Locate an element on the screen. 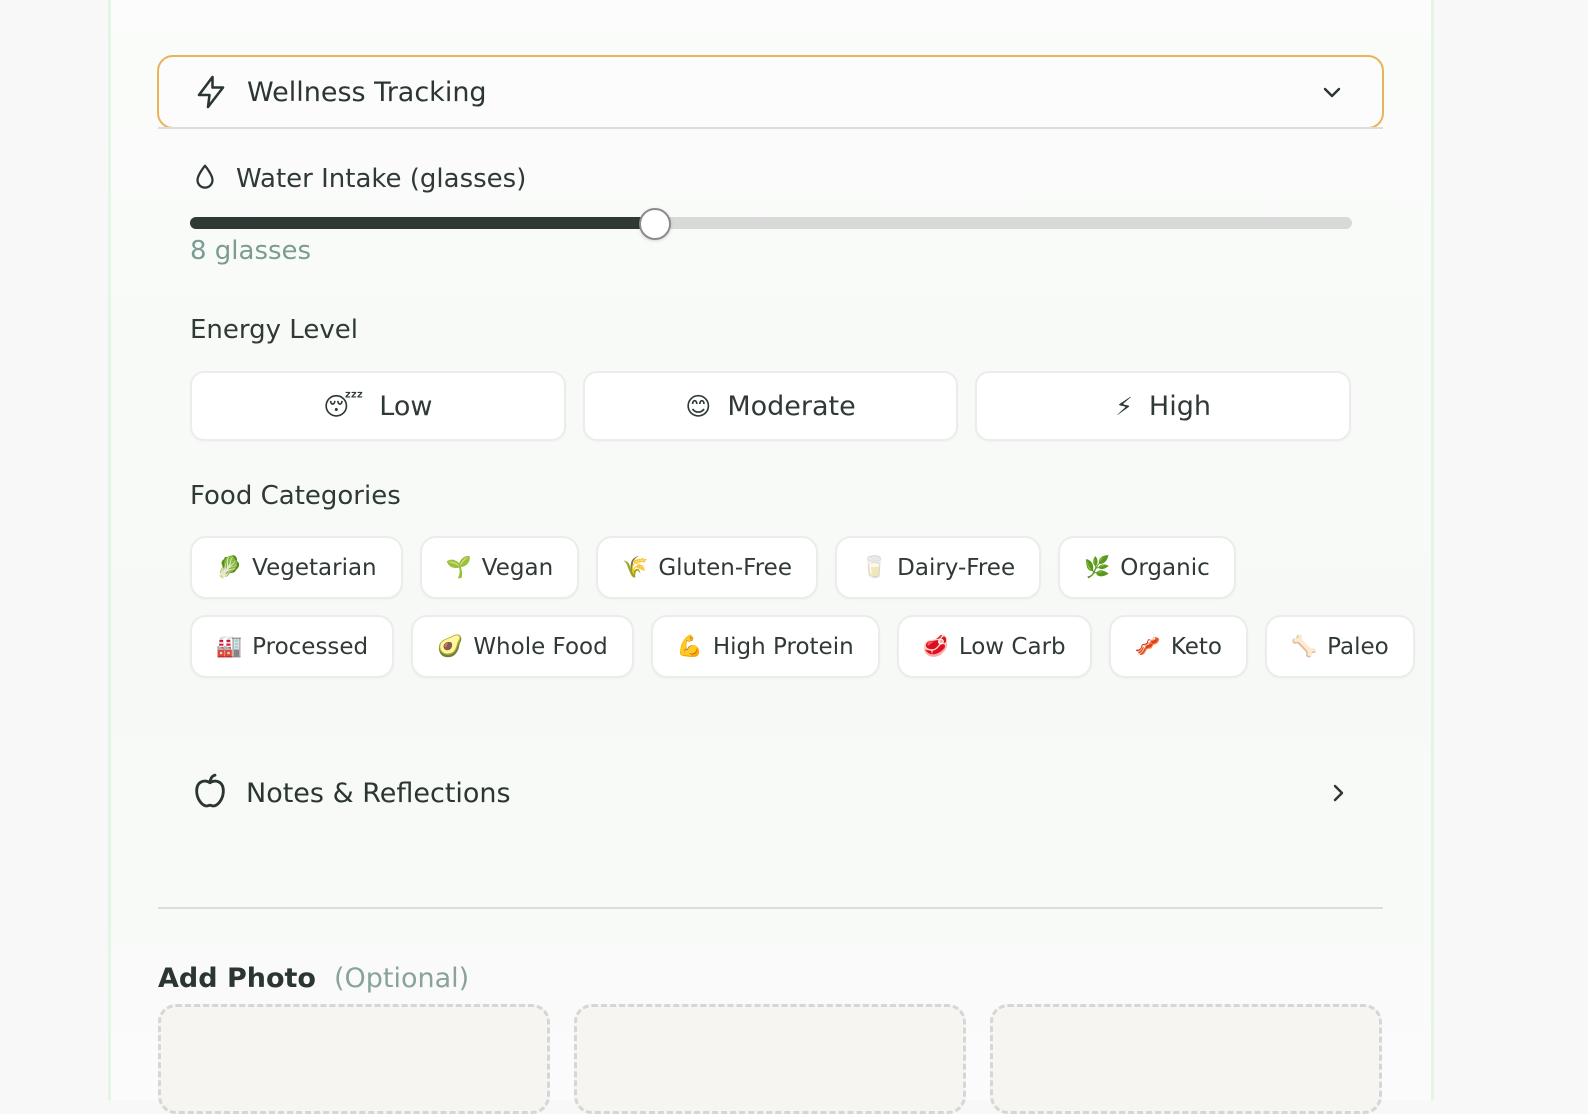  meat-icon: 🥩 is located at coordinates (935, 646).